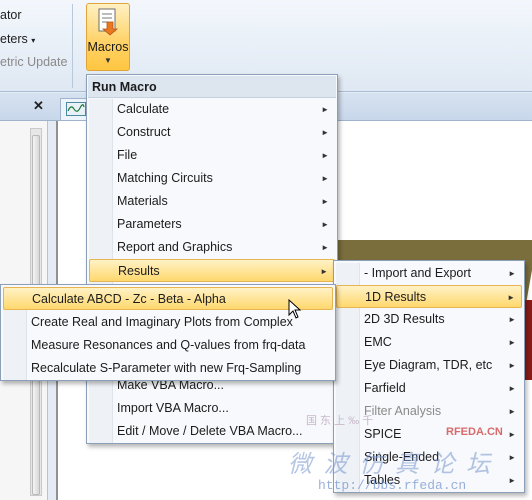 The height and width of the screenshot is (500, 532). Describe the element at coordinates (38, 106) in the screenshot. I see `close-icon: ✕` at that location.